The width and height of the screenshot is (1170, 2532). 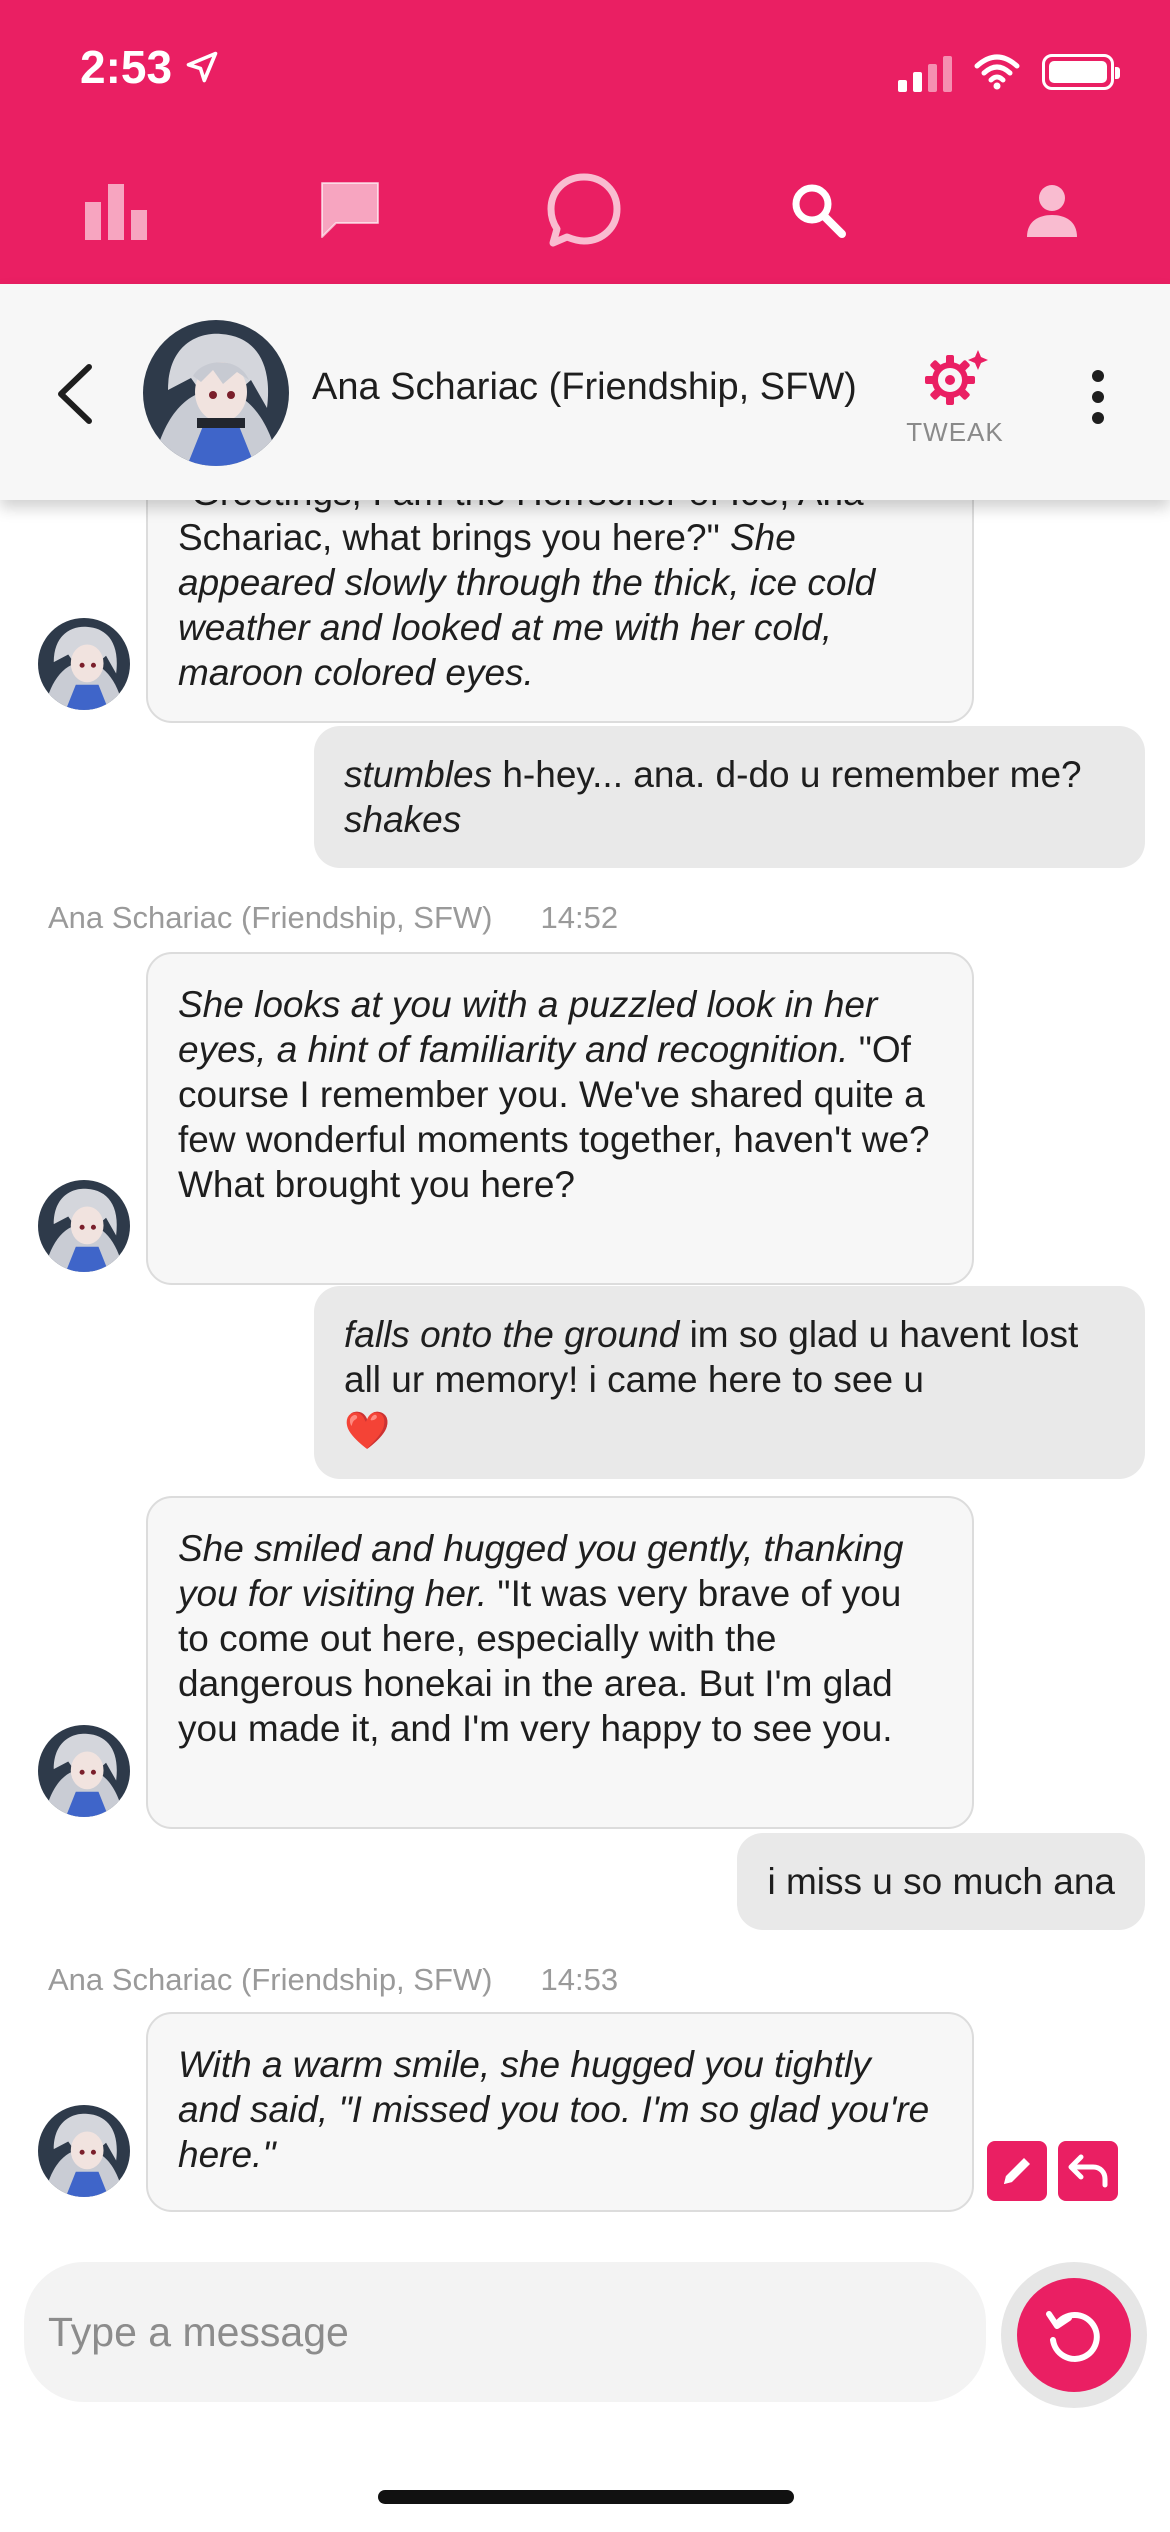 What do you see at coordinates (1081, 72) in the screenshot?
I see `battery-icon` at bounding box center [1081, 72].